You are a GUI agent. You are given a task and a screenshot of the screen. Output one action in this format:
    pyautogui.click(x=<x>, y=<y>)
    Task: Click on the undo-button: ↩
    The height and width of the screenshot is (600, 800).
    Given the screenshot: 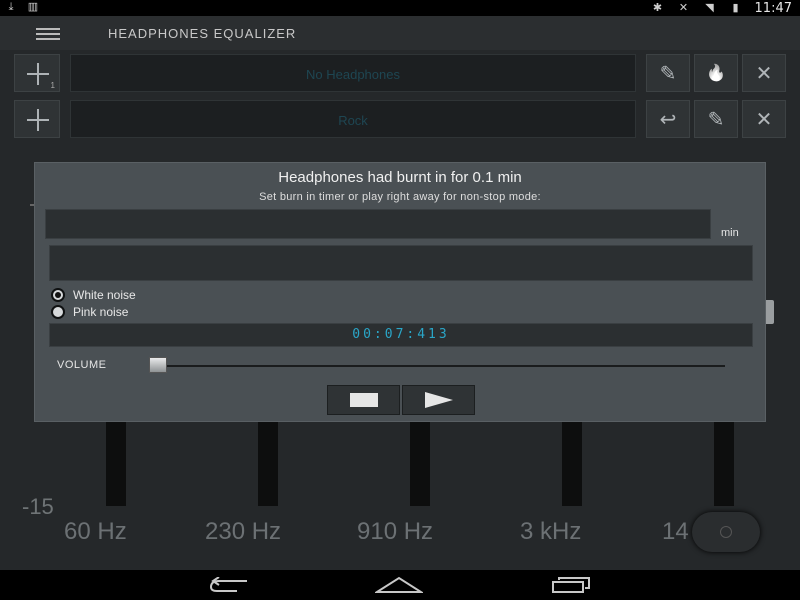 What is the action you would take?
    pyautogui.click(x=668, y=119)
    